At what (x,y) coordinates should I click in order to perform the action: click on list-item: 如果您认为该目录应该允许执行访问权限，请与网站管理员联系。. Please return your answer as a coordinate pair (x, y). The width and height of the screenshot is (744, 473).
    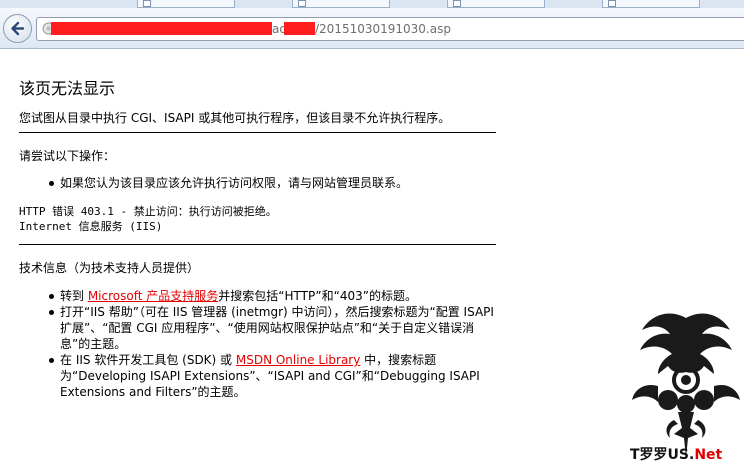
    Looking at the image, I should click on (267, 183).